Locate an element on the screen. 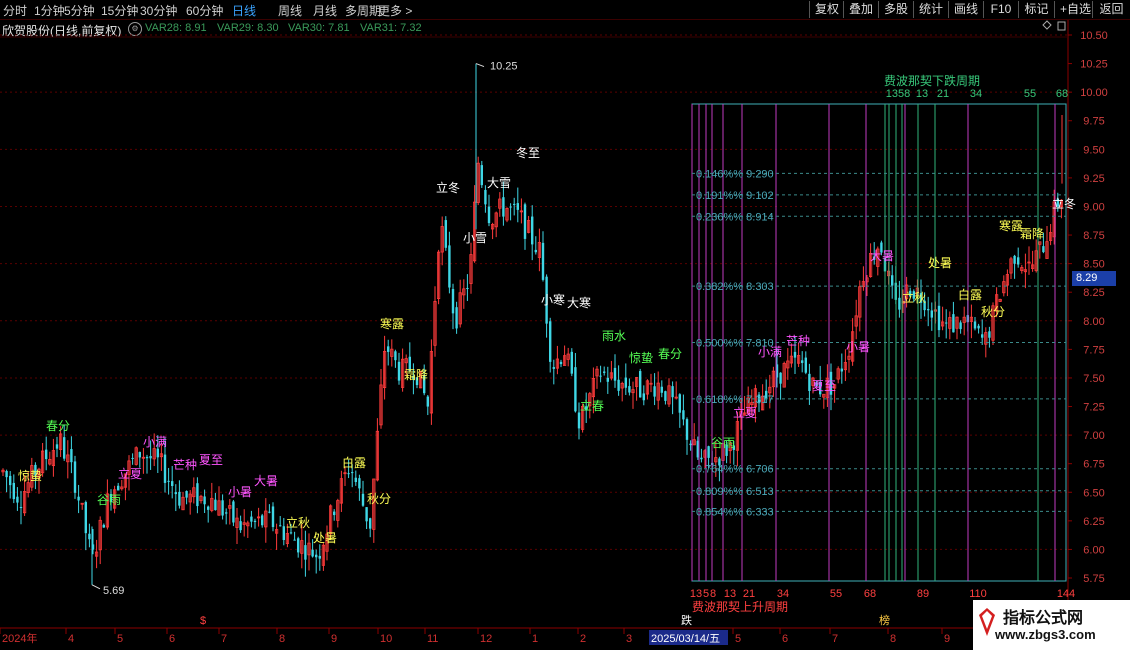 Image resolution: width=1130 pixels, height=650 pixels. fib-level-label: 0.236%% 8.914 is located at coordinates (735, 217).